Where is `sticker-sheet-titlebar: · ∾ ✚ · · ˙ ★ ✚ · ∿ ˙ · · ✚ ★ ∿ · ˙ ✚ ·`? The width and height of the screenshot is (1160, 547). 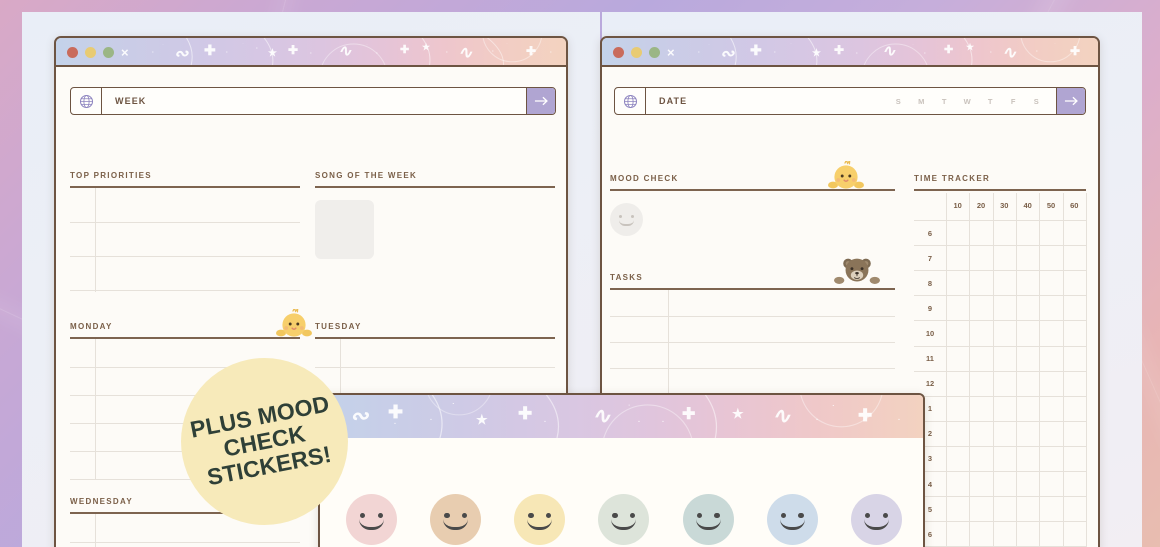 sticker-sheet-titlebar: · ∾ ✚ · · ˙ ★ ✚ · ∿ ˙ · · ✚ ★ ∿ · ˙ ✚ · is located at coordinates (621, 416).